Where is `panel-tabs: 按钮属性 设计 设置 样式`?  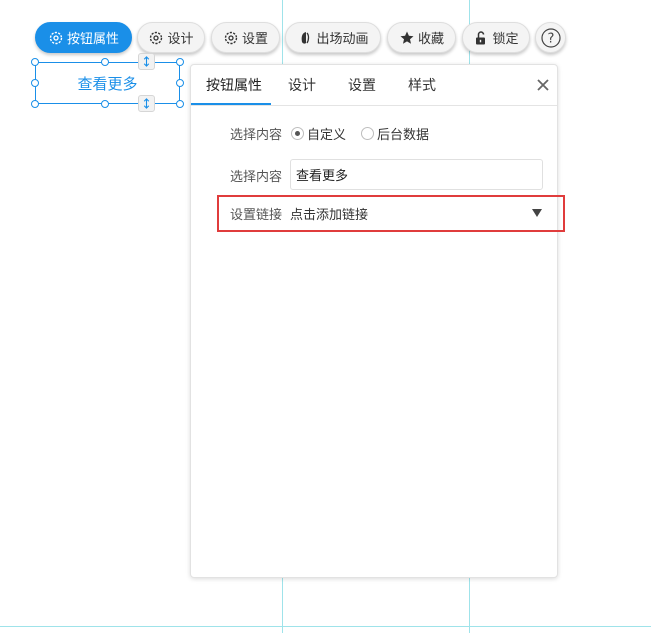 panel-tabs: 按钮属性 设计 设置 样式 is located at coordinates (374, 85).